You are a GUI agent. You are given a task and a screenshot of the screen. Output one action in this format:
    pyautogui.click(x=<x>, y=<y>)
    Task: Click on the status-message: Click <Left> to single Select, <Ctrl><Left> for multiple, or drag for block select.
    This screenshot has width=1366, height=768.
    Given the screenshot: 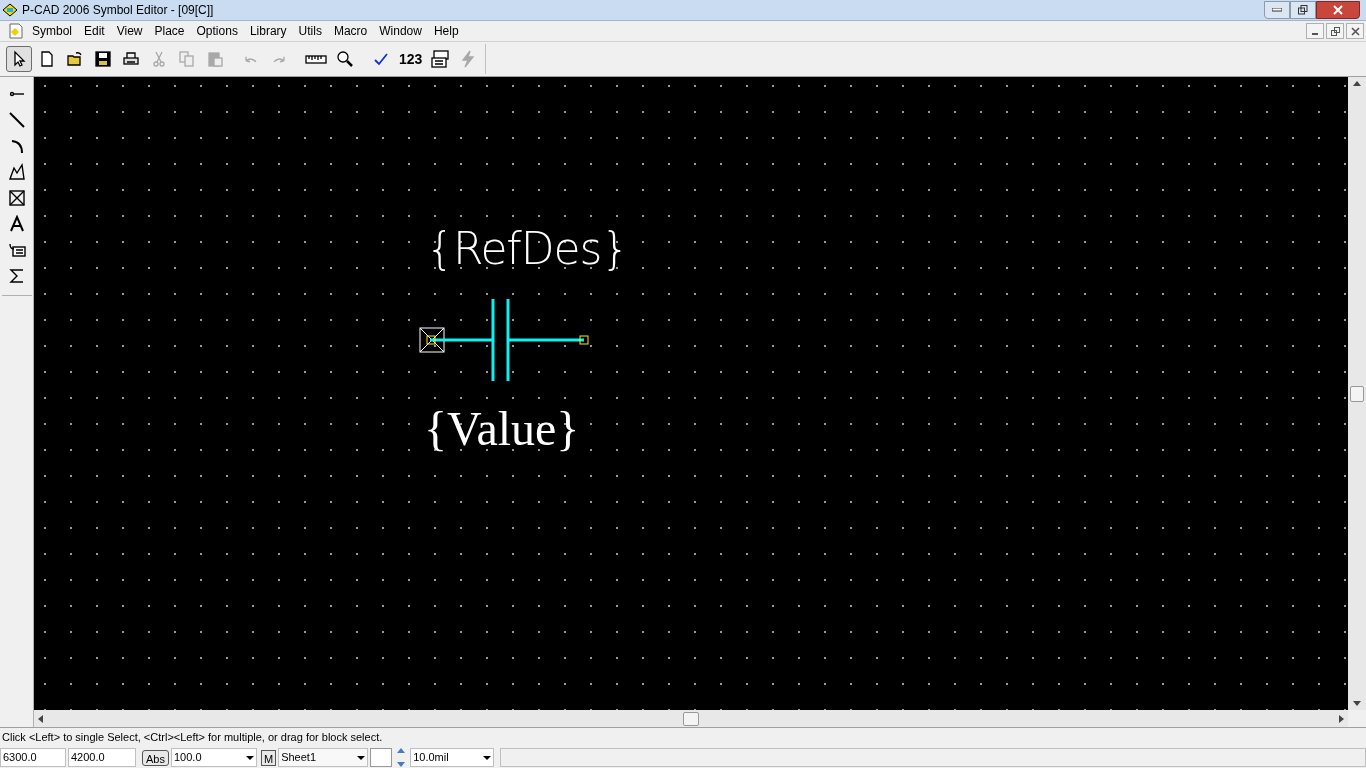 What is the action you would take?
    pyautogui.click(x=192, y=738)
    